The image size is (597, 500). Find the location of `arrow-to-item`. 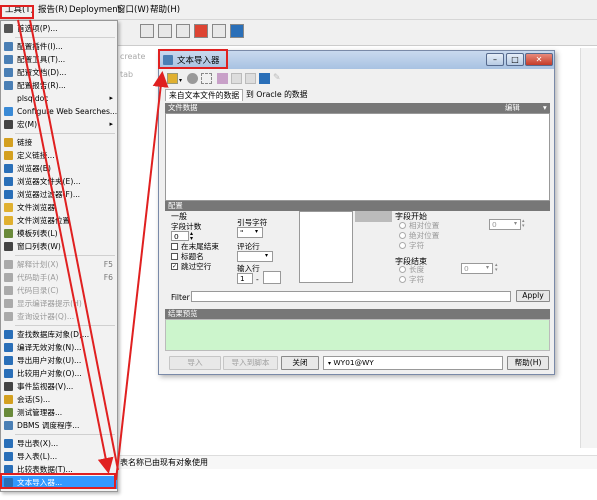

arrow-to-item is located at coordinates (65, 246).